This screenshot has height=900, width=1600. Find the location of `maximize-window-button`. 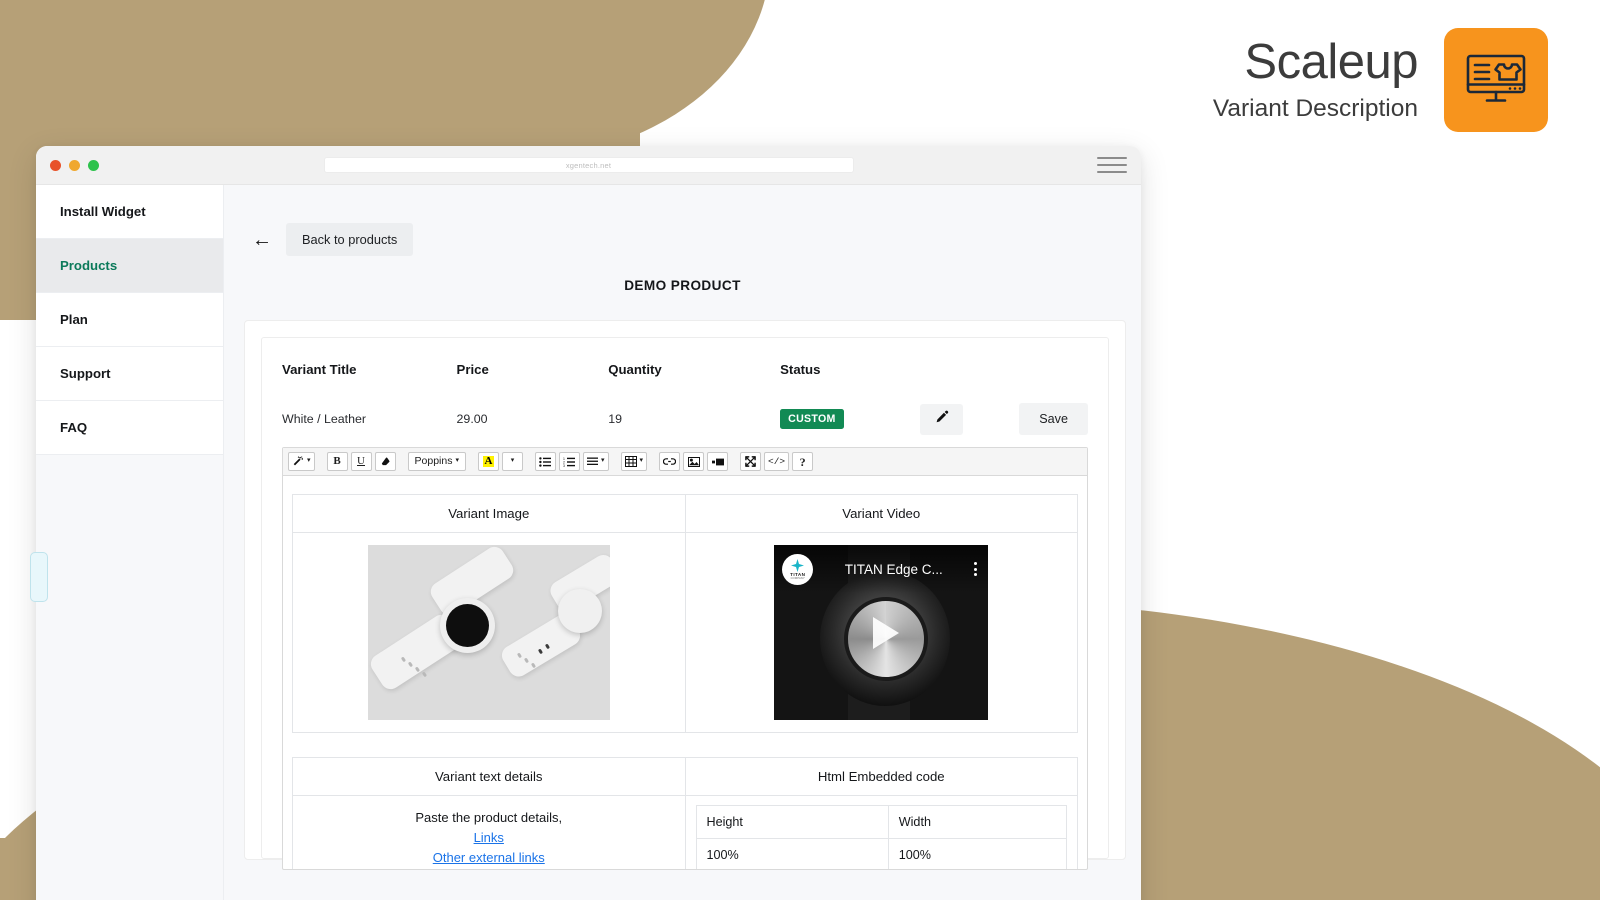

maximize-window-button is located at coordinates (93, 165).